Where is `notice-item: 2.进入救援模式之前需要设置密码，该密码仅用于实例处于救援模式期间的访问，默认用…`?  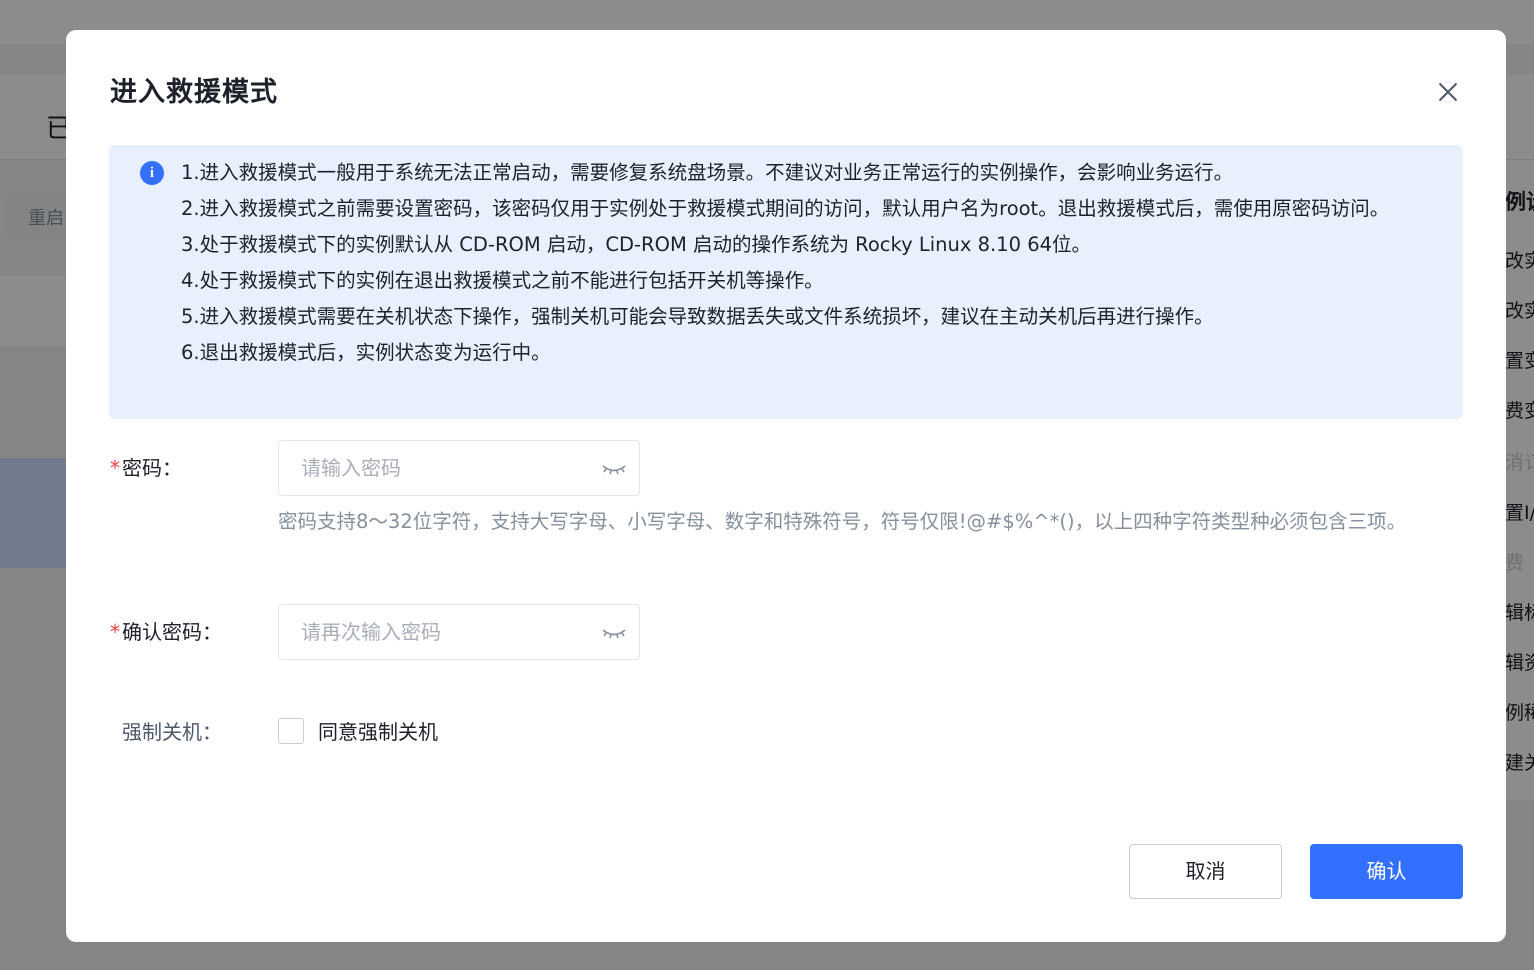
notice-item: 2.进入救援模式之前需要设置密码，该密码仅用于实例处于救援模式期间的访问，默认用… is located at coordinates (785, 208).